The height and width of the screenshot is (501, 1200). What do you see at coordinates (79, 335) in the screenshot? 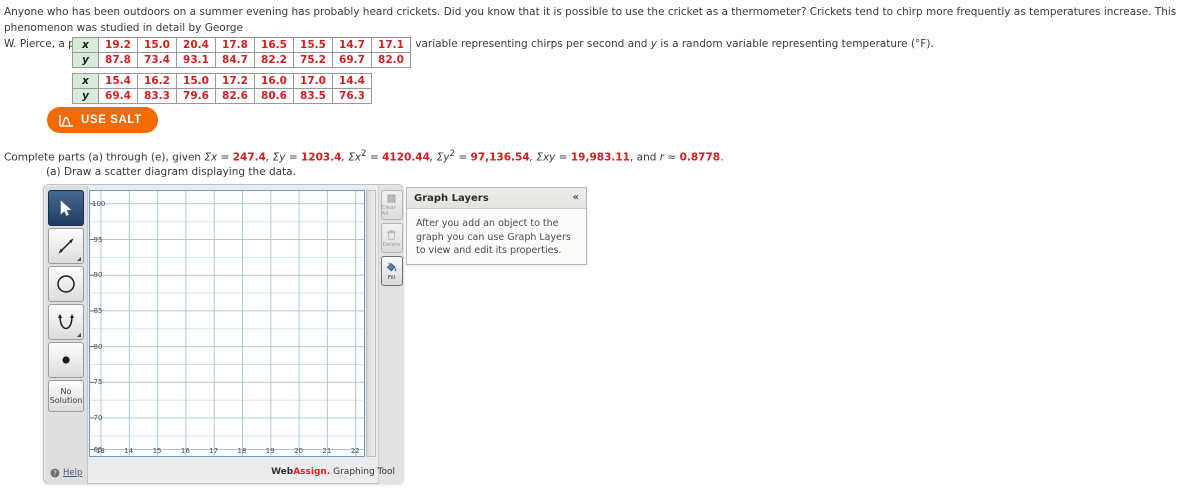
I see `parabola-tool-options-indicator` at bounding box center [79, 335].